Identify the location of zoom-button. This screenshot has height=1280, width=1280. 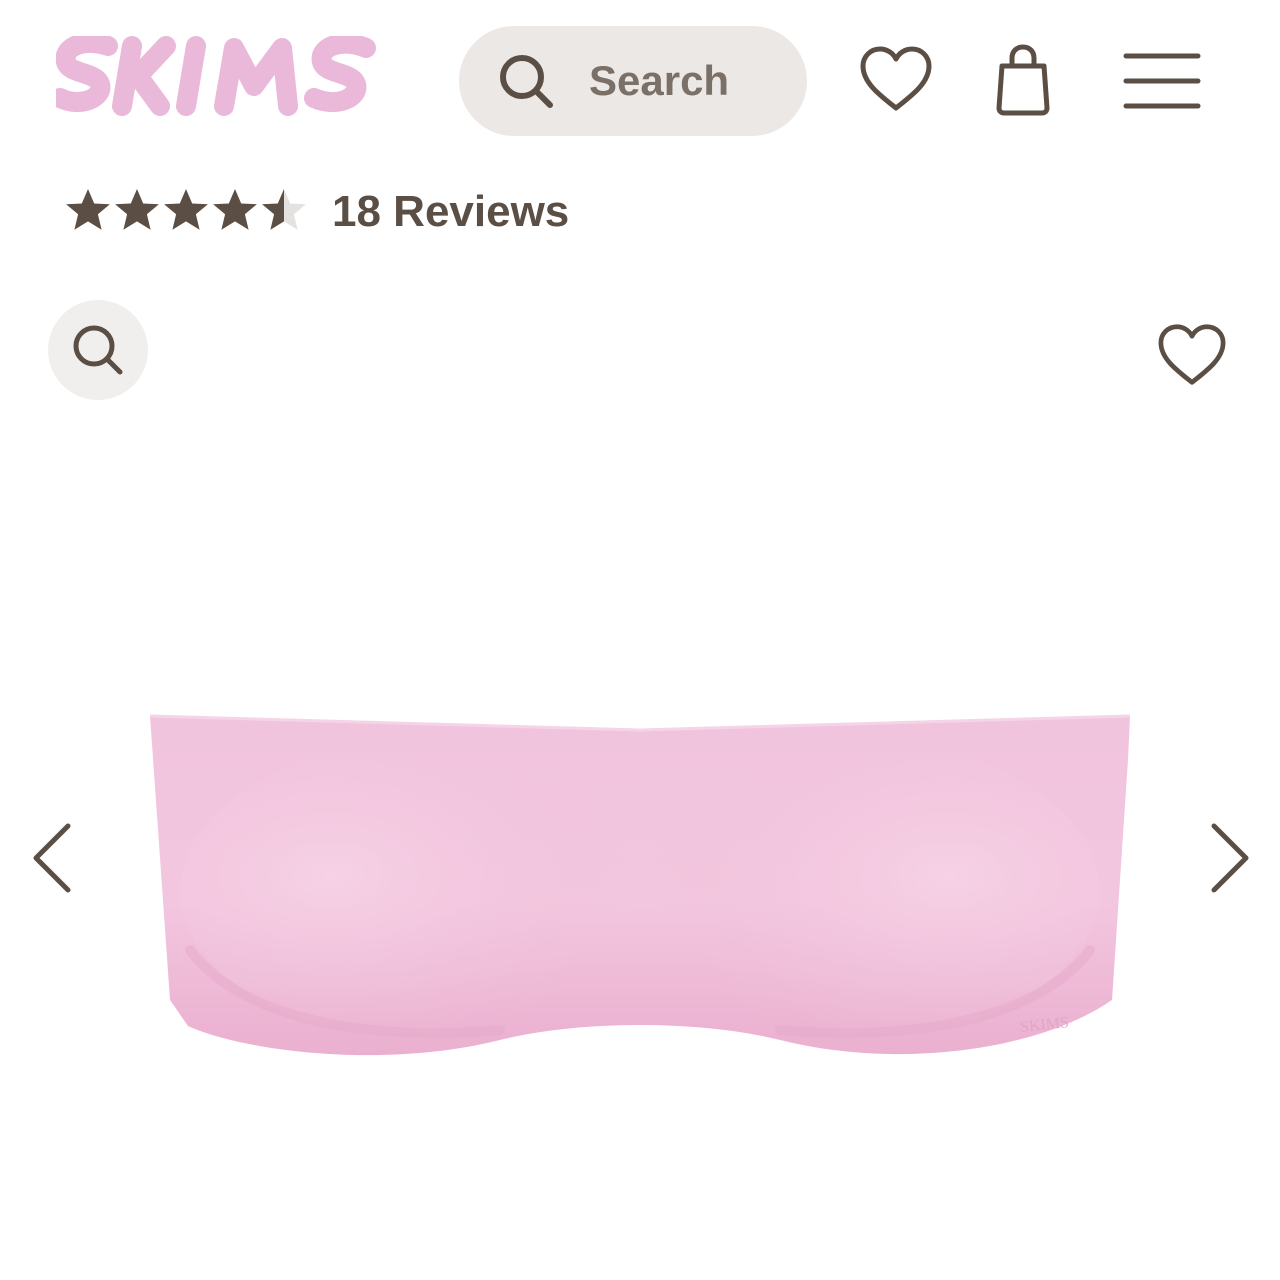
(98, 350).